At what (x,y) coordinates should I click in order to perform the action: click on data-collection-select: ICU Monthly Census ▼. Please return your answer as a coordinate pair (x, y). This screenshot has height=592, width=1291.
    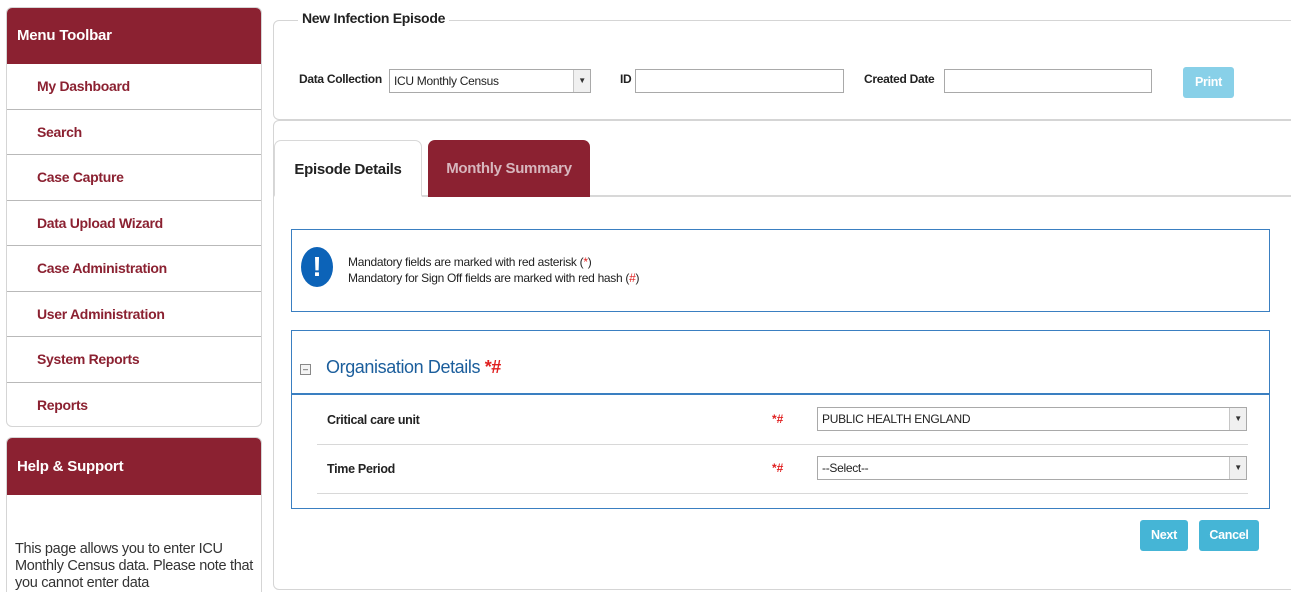
    Looking at the image, I should click on (490, 81).